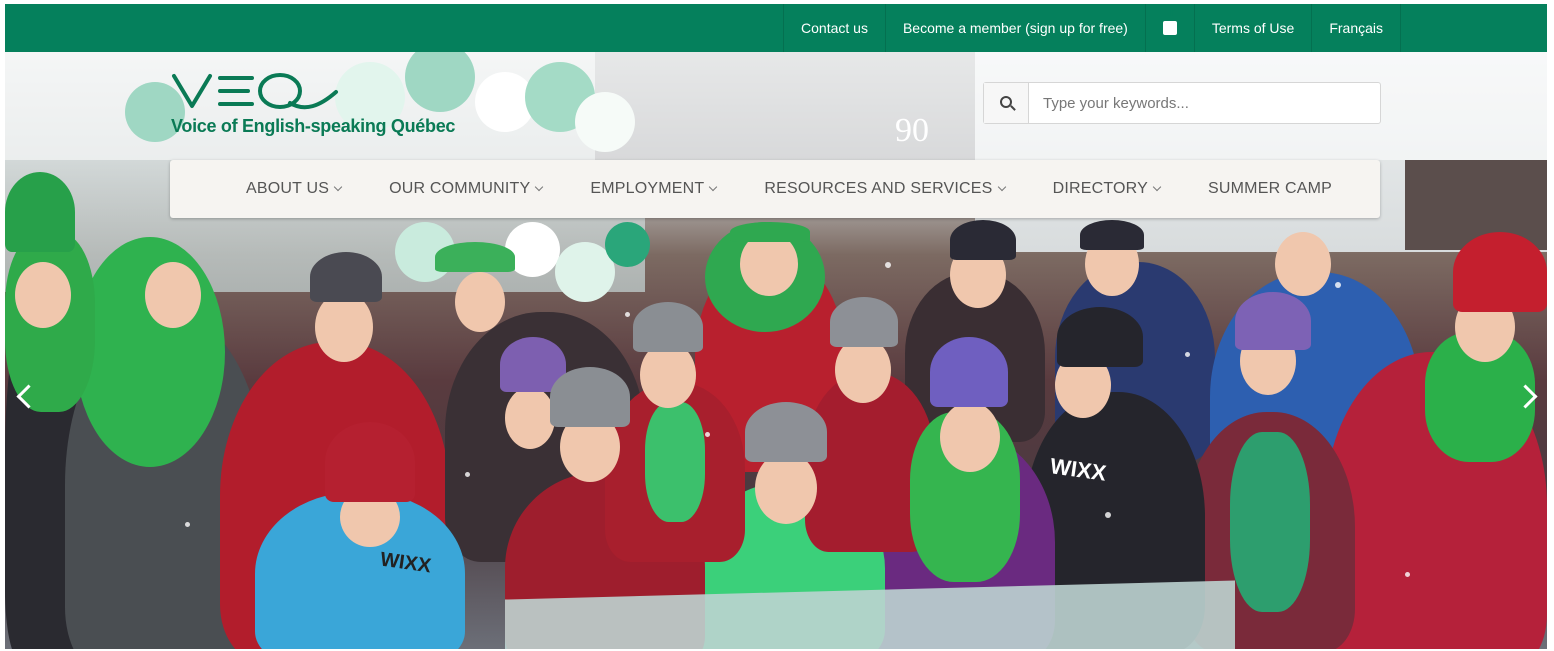 This screenshot has width=1554, height=651. I want to click on terms-of-use-link: Terms of Use, so click(1252, 28).